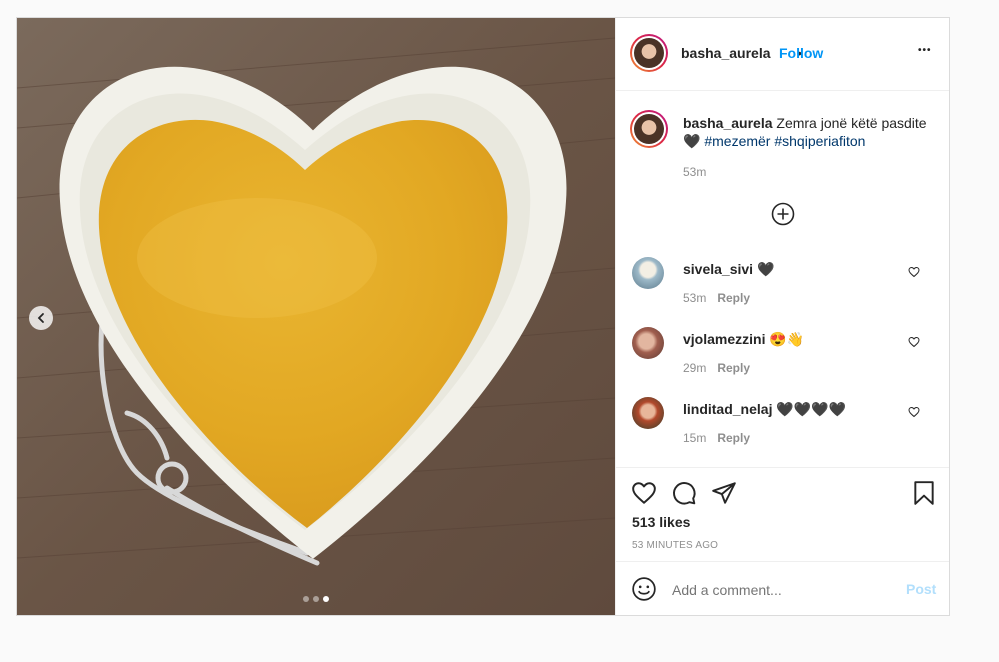 This screenshot has height=662, width=999. I want to click on like-count: 513 likes, so click(661, 522).